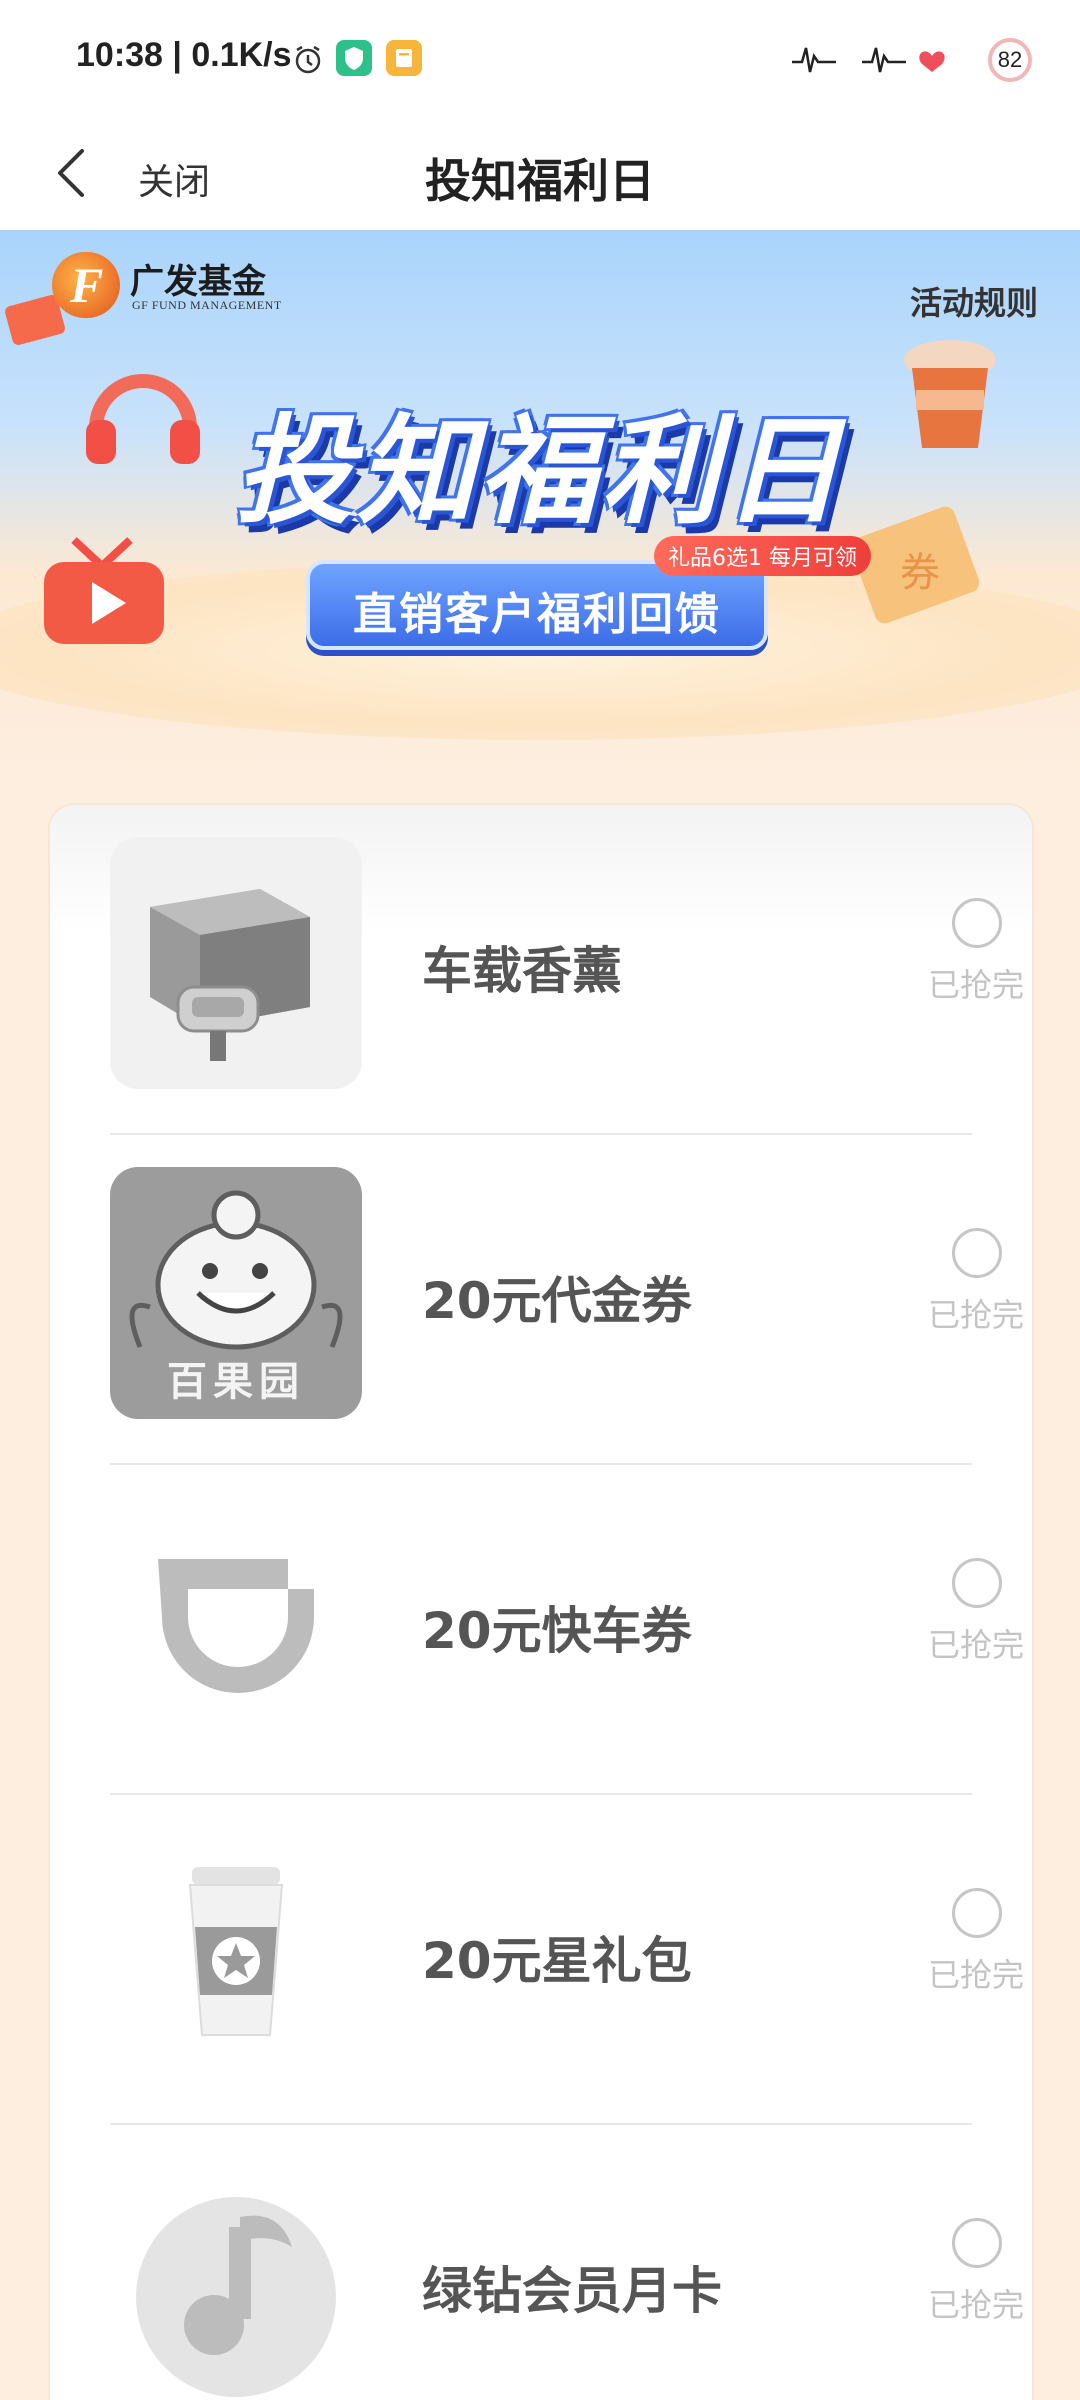 Image resolution: width=1080 pixels, height=2400 pixels. Describe the element at coordinates (1010, 60) in the screenshot. I see `battery-indicator: 82` at that location.